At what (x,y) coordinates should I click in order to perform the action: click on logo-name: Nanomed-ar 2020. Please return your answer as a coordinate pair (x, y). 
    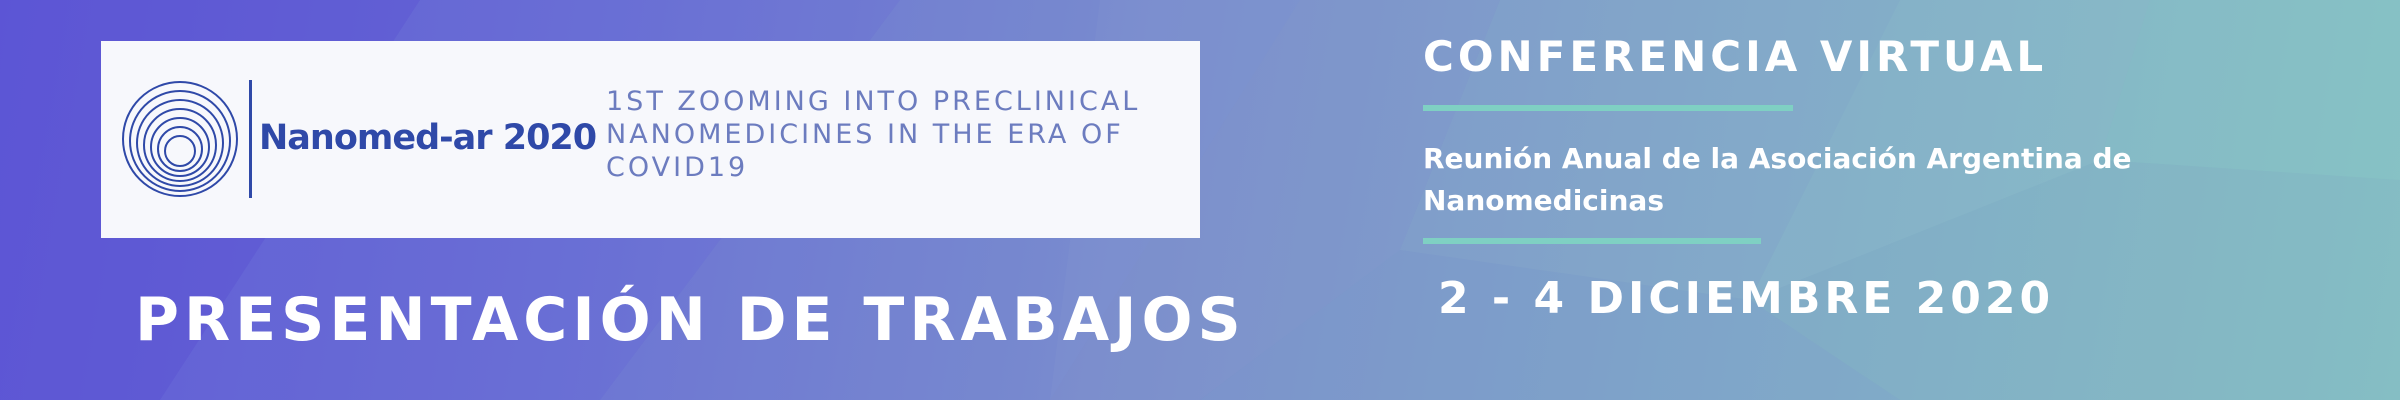
    Looking at the image, I should click on (428, 138).